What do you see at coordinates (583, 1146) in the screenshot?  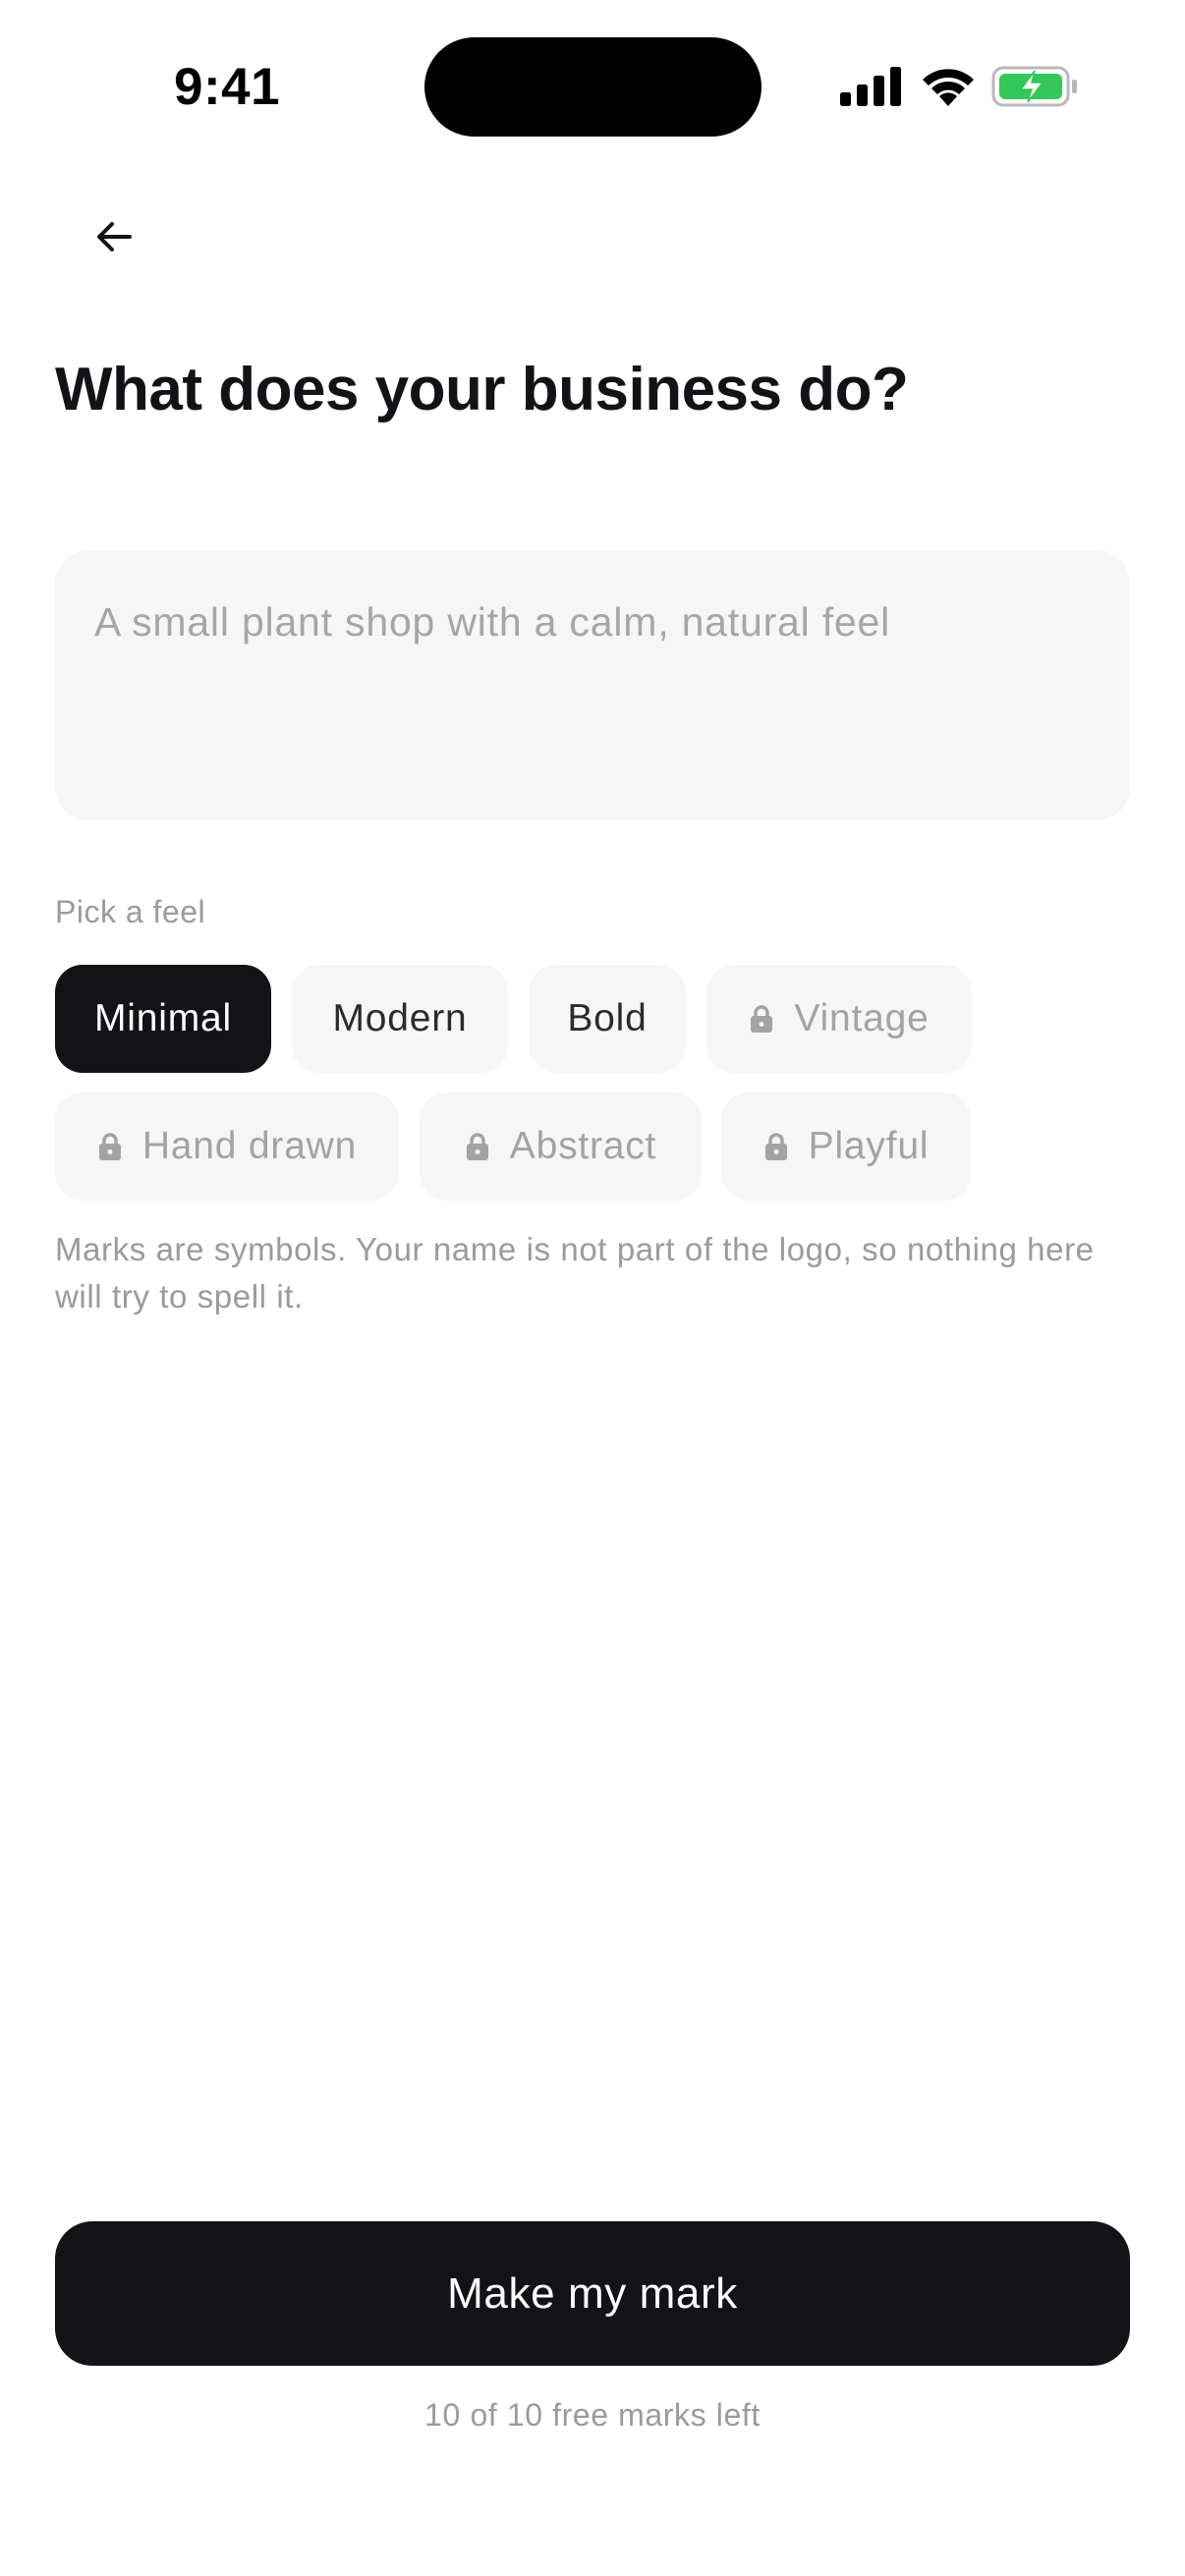 I see `chip-label: Abstract` at bounding box center [583, 1146].